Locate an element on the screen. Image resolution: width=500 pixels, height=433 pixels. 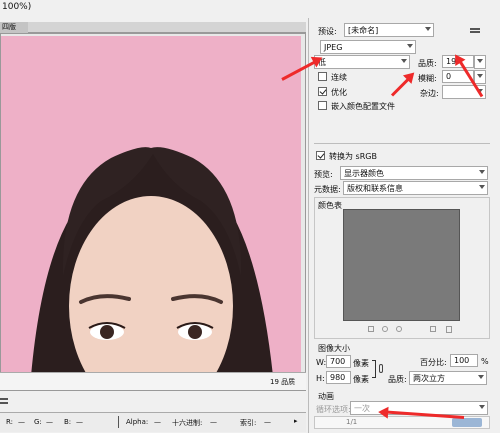
b-value: — is located at coordinates (79, 422).